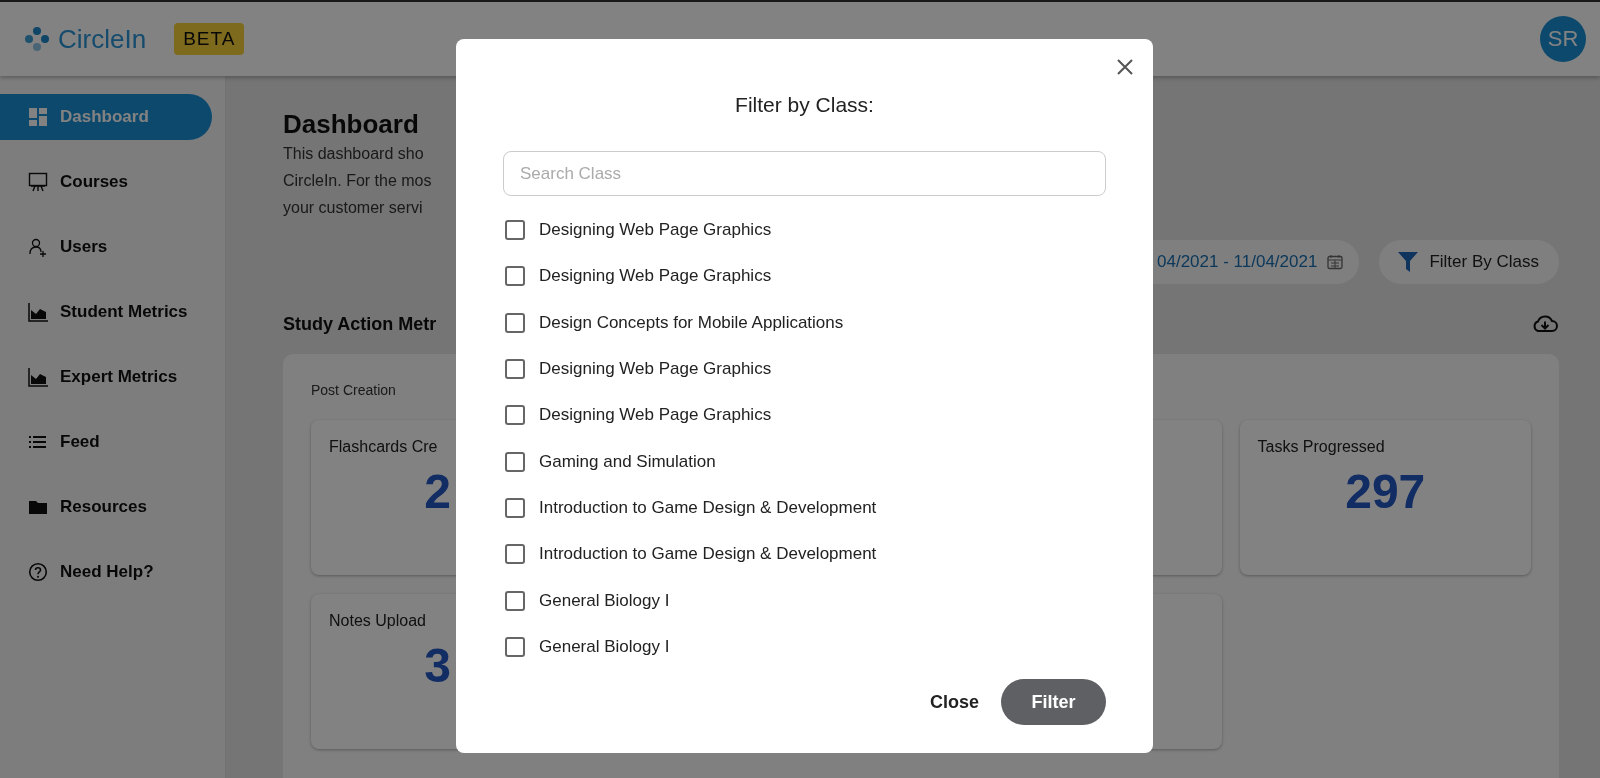  I want to click on filter-by-class-button: Filter By Class, so click(1469, 262).